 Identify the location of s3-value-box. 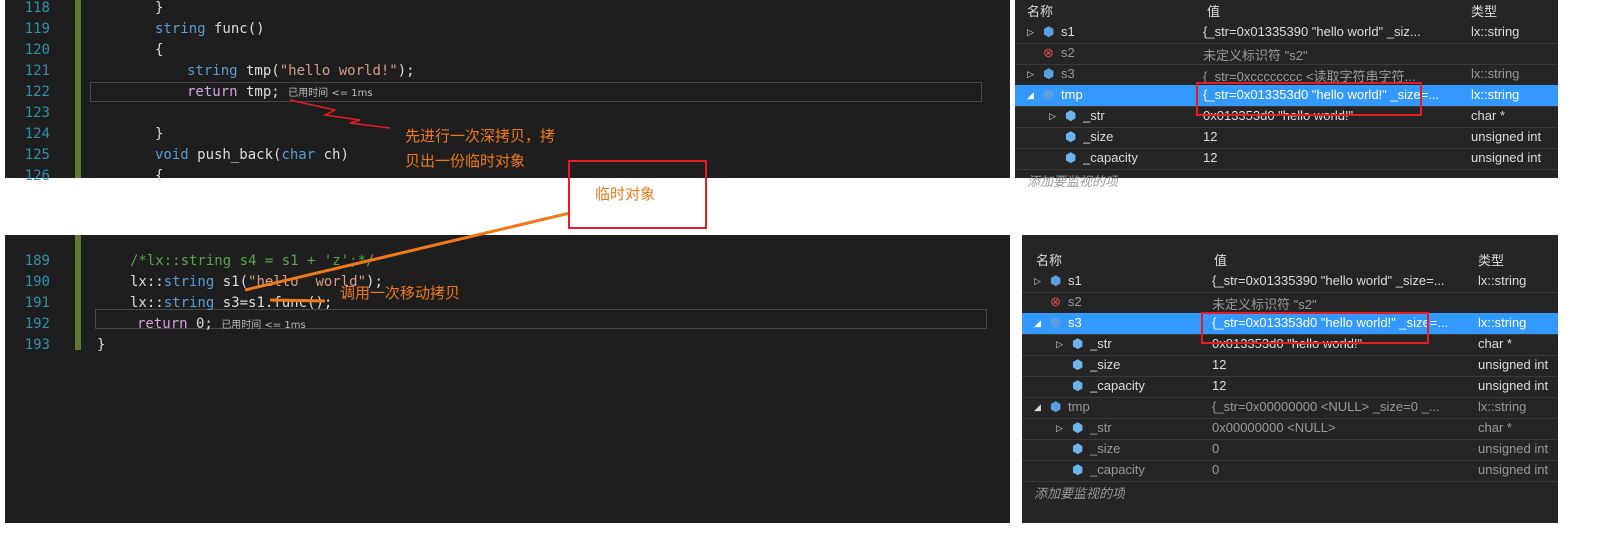
(1315, 328).